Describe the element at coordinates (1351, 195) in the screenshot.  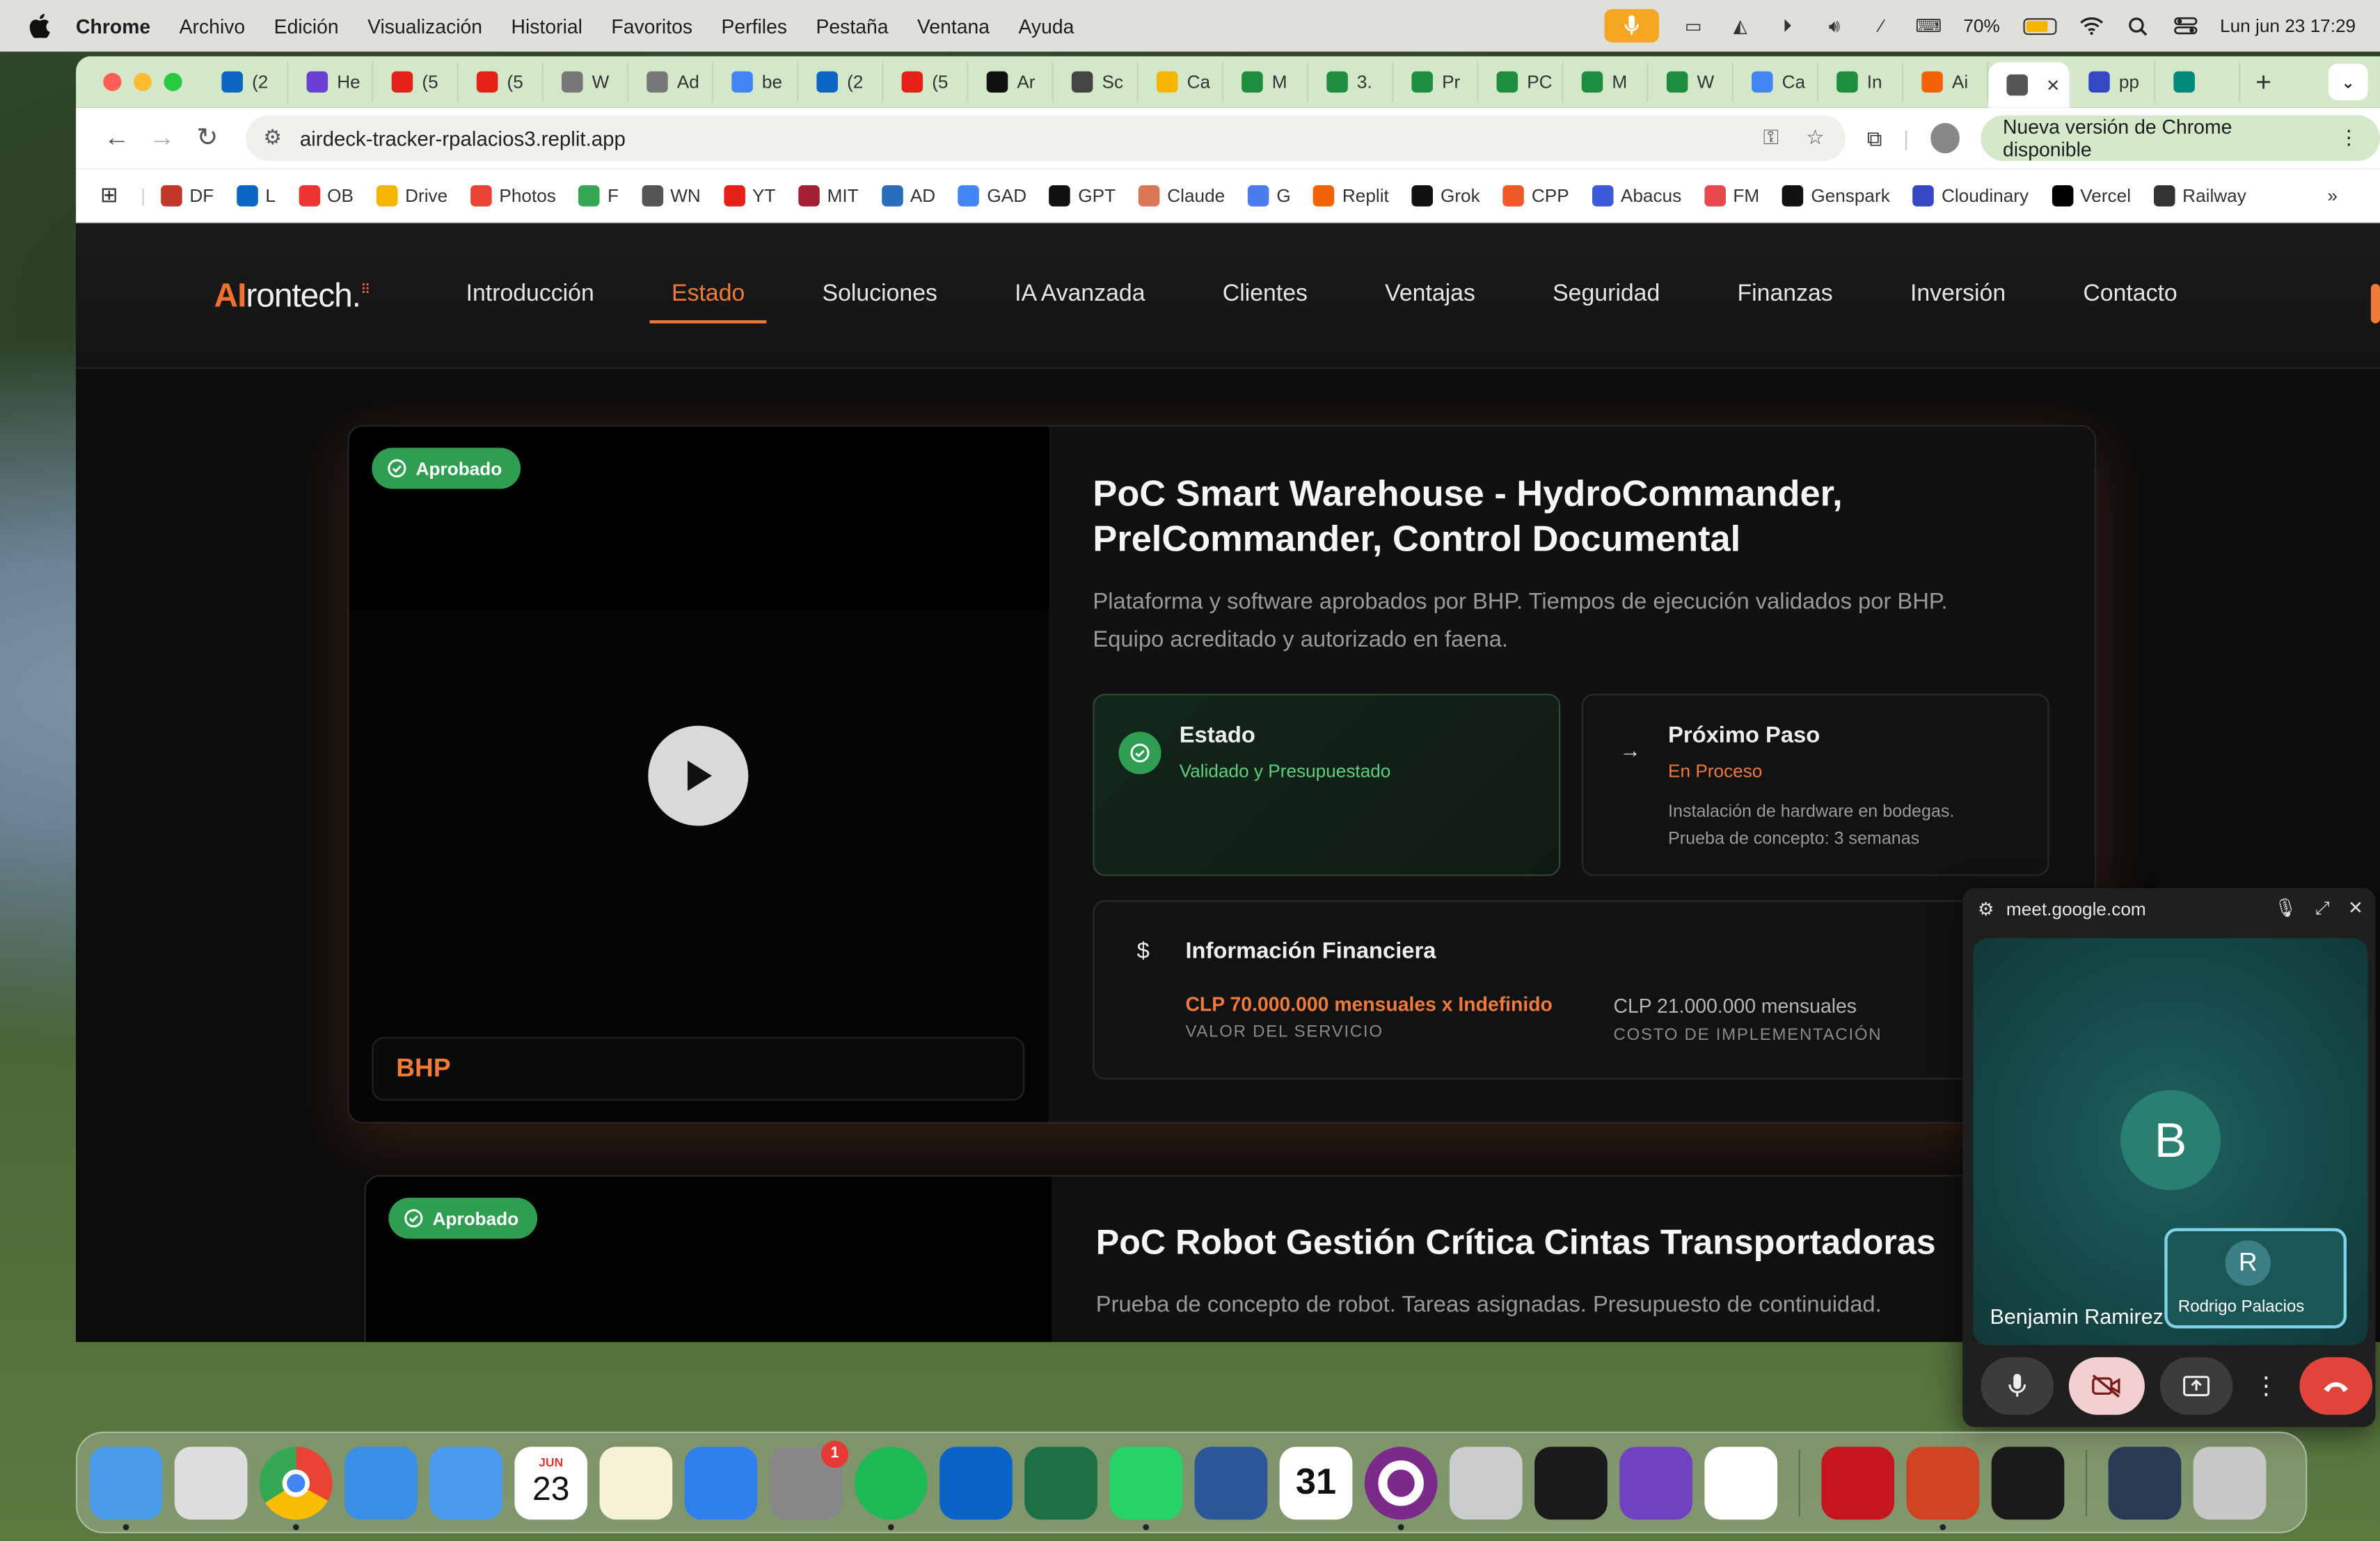
I see `bookmark-item: Replit` at that location.